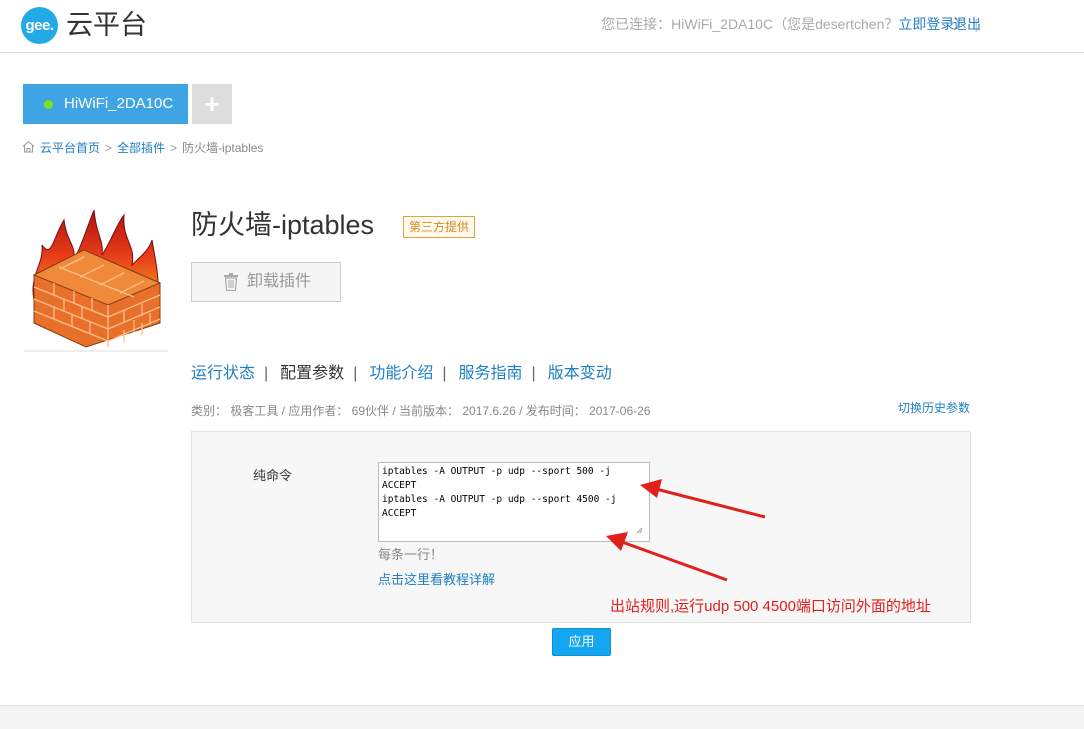  Describe the element at coordinates (28, 146) in the screenshot. I see `home-icon` at that location.